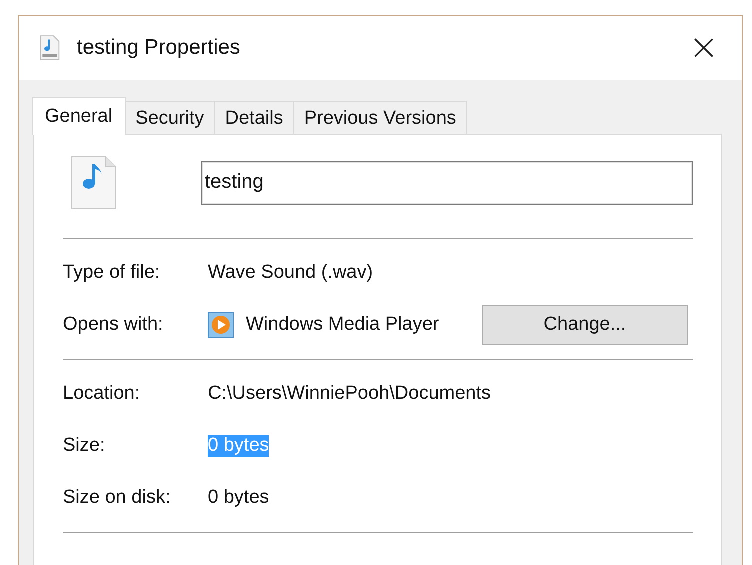 The image size is (752, 565). Describe the element at coordinates (447, 182) in the screenshot. I see `file-name-field: testing` at that location.